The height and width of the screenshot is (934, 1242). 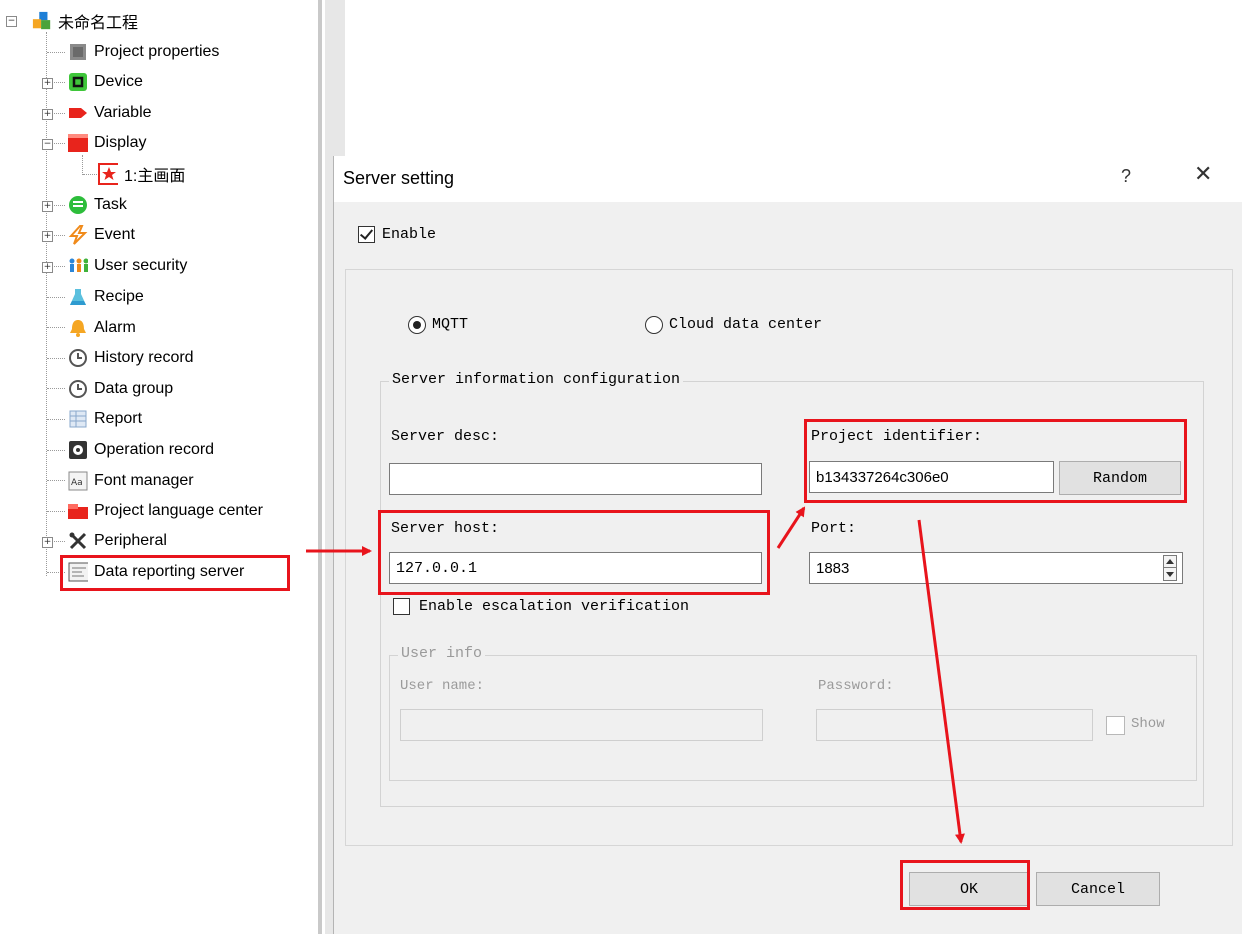 I want to click on server-desc-input, so click(x=575, y=479).